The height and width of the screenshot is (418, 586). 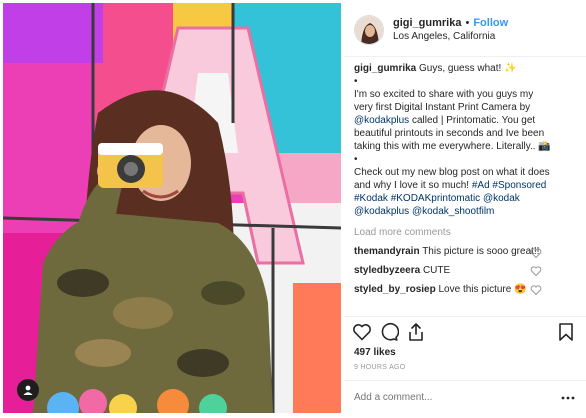 What do you see at coordinates (389, 332) in the screenshot?
I see `comment-bubble-icon` at bounding box center [389, 332].